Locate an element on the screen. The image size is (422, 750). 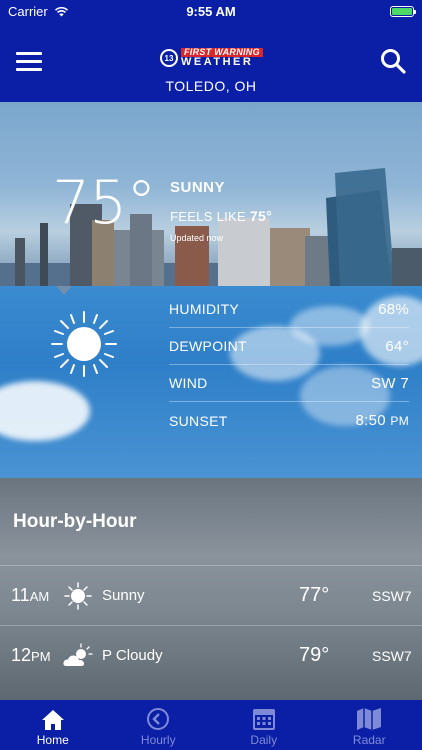
hour-value: 11 is located at coordinates (20, 595).